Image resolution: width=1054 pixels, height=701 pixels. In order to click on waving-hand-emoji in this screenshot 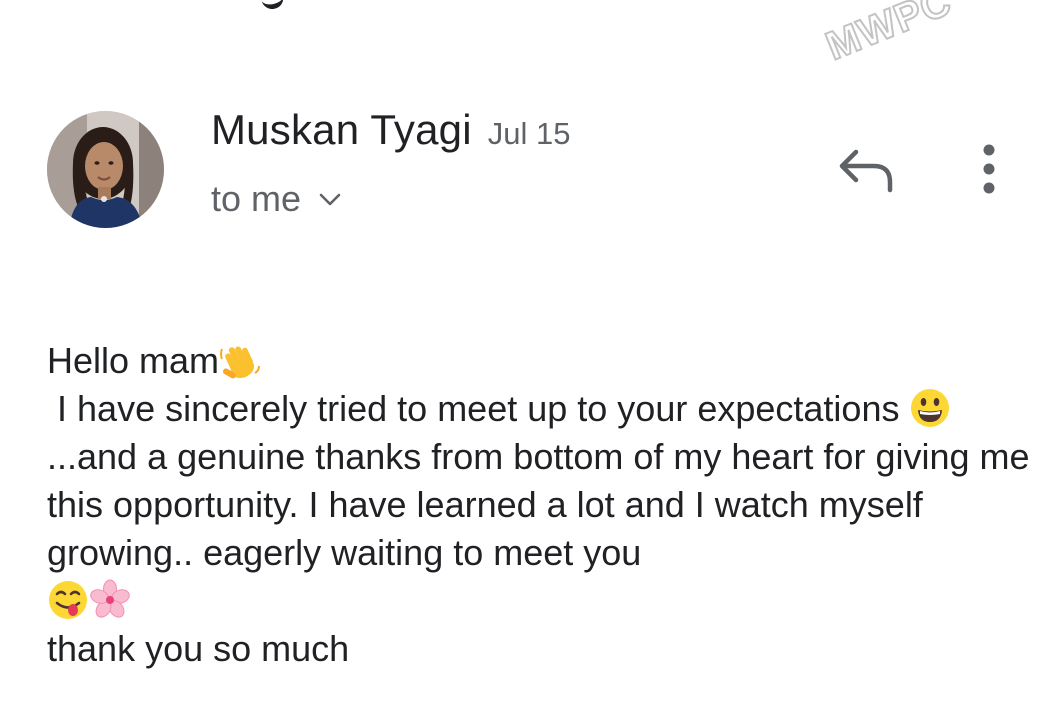, I will do `click(240, 360)`.